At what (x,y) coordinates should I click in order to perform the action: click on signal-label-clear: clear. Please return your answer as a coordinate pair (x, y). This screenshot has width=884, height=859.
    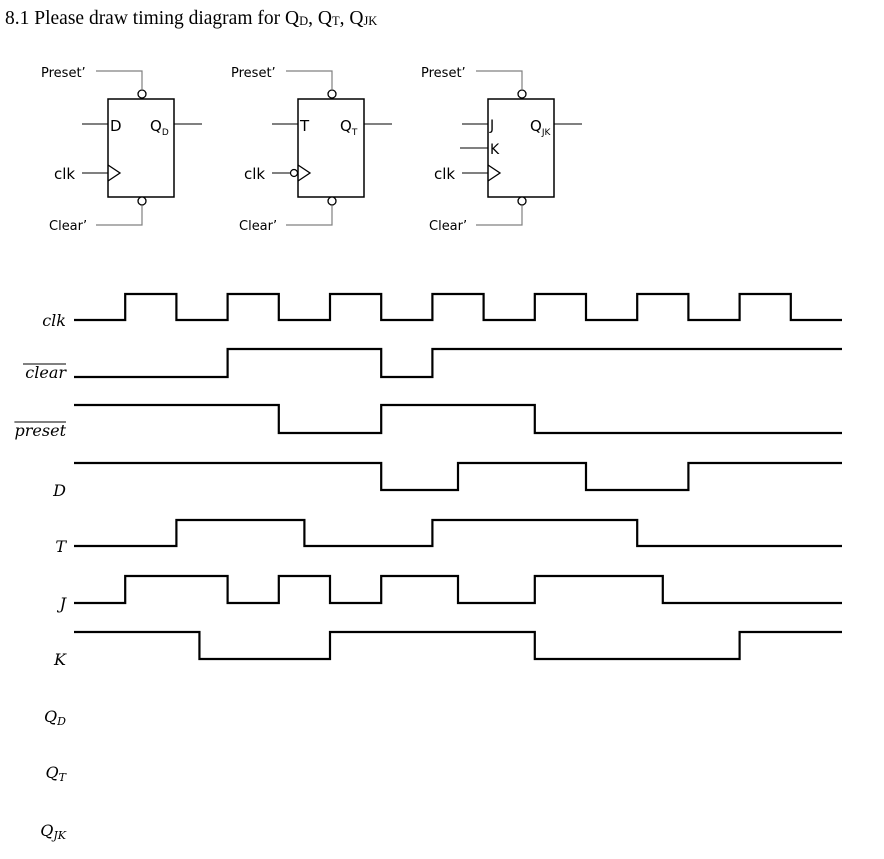
    Looking at the image, I should click on (46, 372).